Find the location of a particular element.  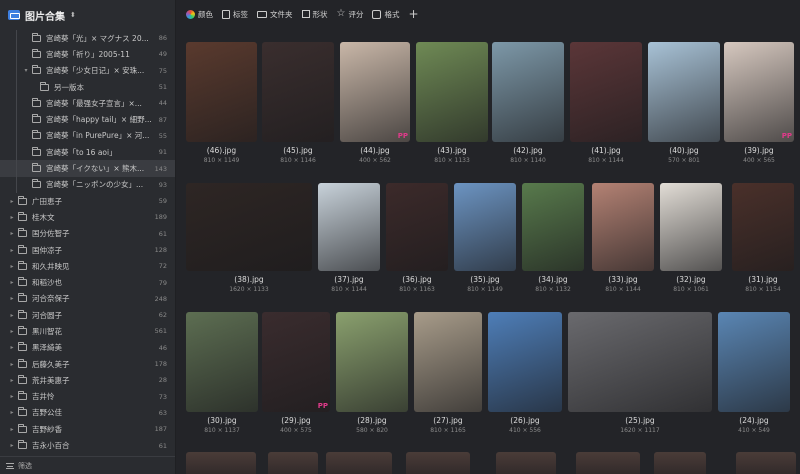

image-card: (34).jpg 810 × 1132 is located at coordinates (553, 240).